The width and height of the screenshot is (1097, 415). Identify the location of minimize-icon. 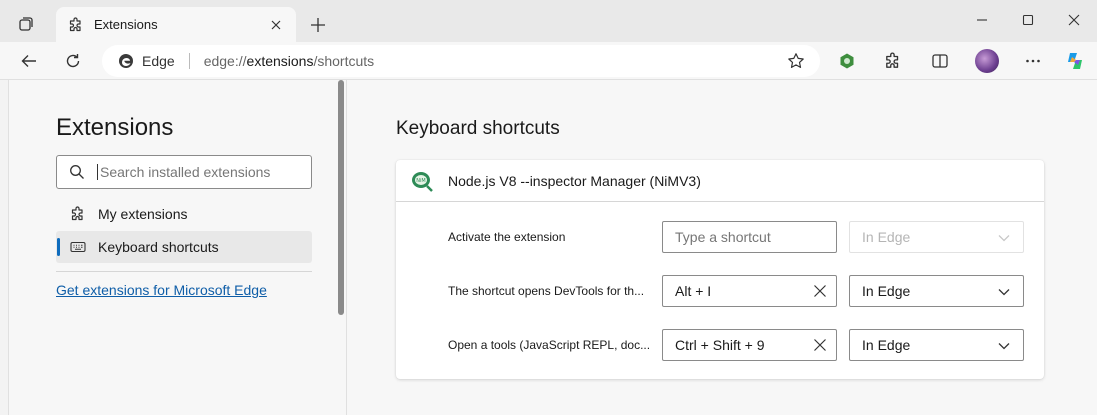
(982, 20).